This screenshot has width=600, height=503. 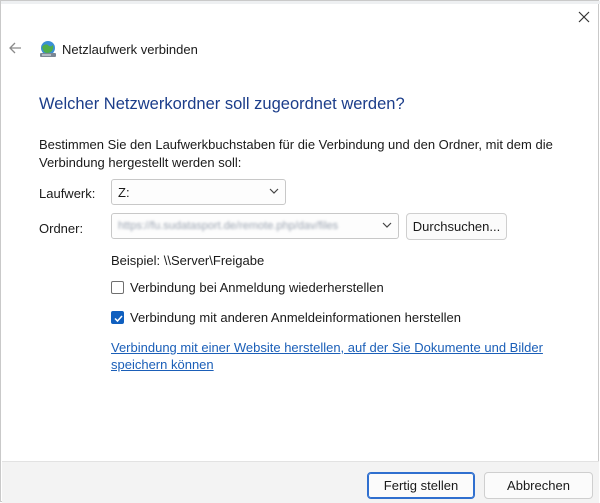 What do you see at coordinates (538, 485) in the screenshot?
I see `cancel-button: Abbrechen` at bounding box center [538, 485].